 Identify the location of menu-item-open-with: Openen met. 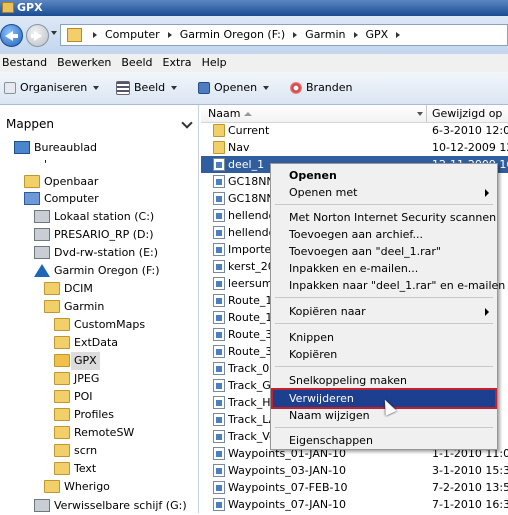
(384, 192).